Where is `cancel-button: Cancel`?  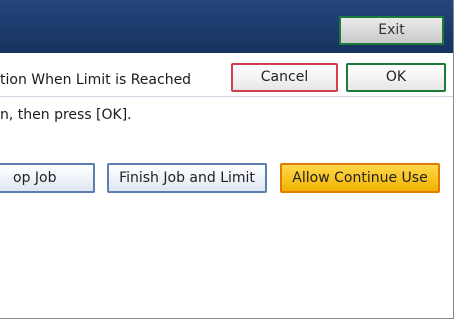
cancel-button: Cancel is located at coordinates (284, 77).